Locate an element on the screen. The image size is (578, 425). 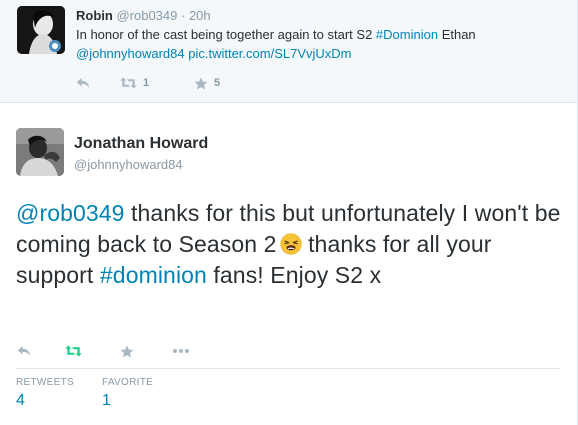
favorites-value: 1 is located at coordinates (106, 400).